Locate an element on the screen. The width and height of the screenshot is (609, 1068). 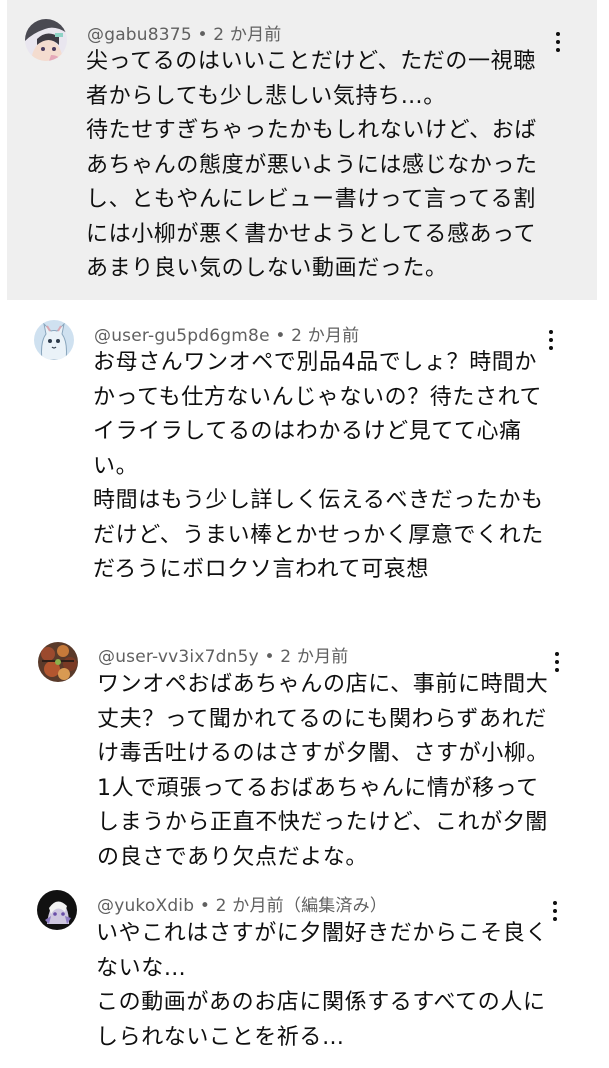
character-avatar-icon is located at coordinates (57, 910).